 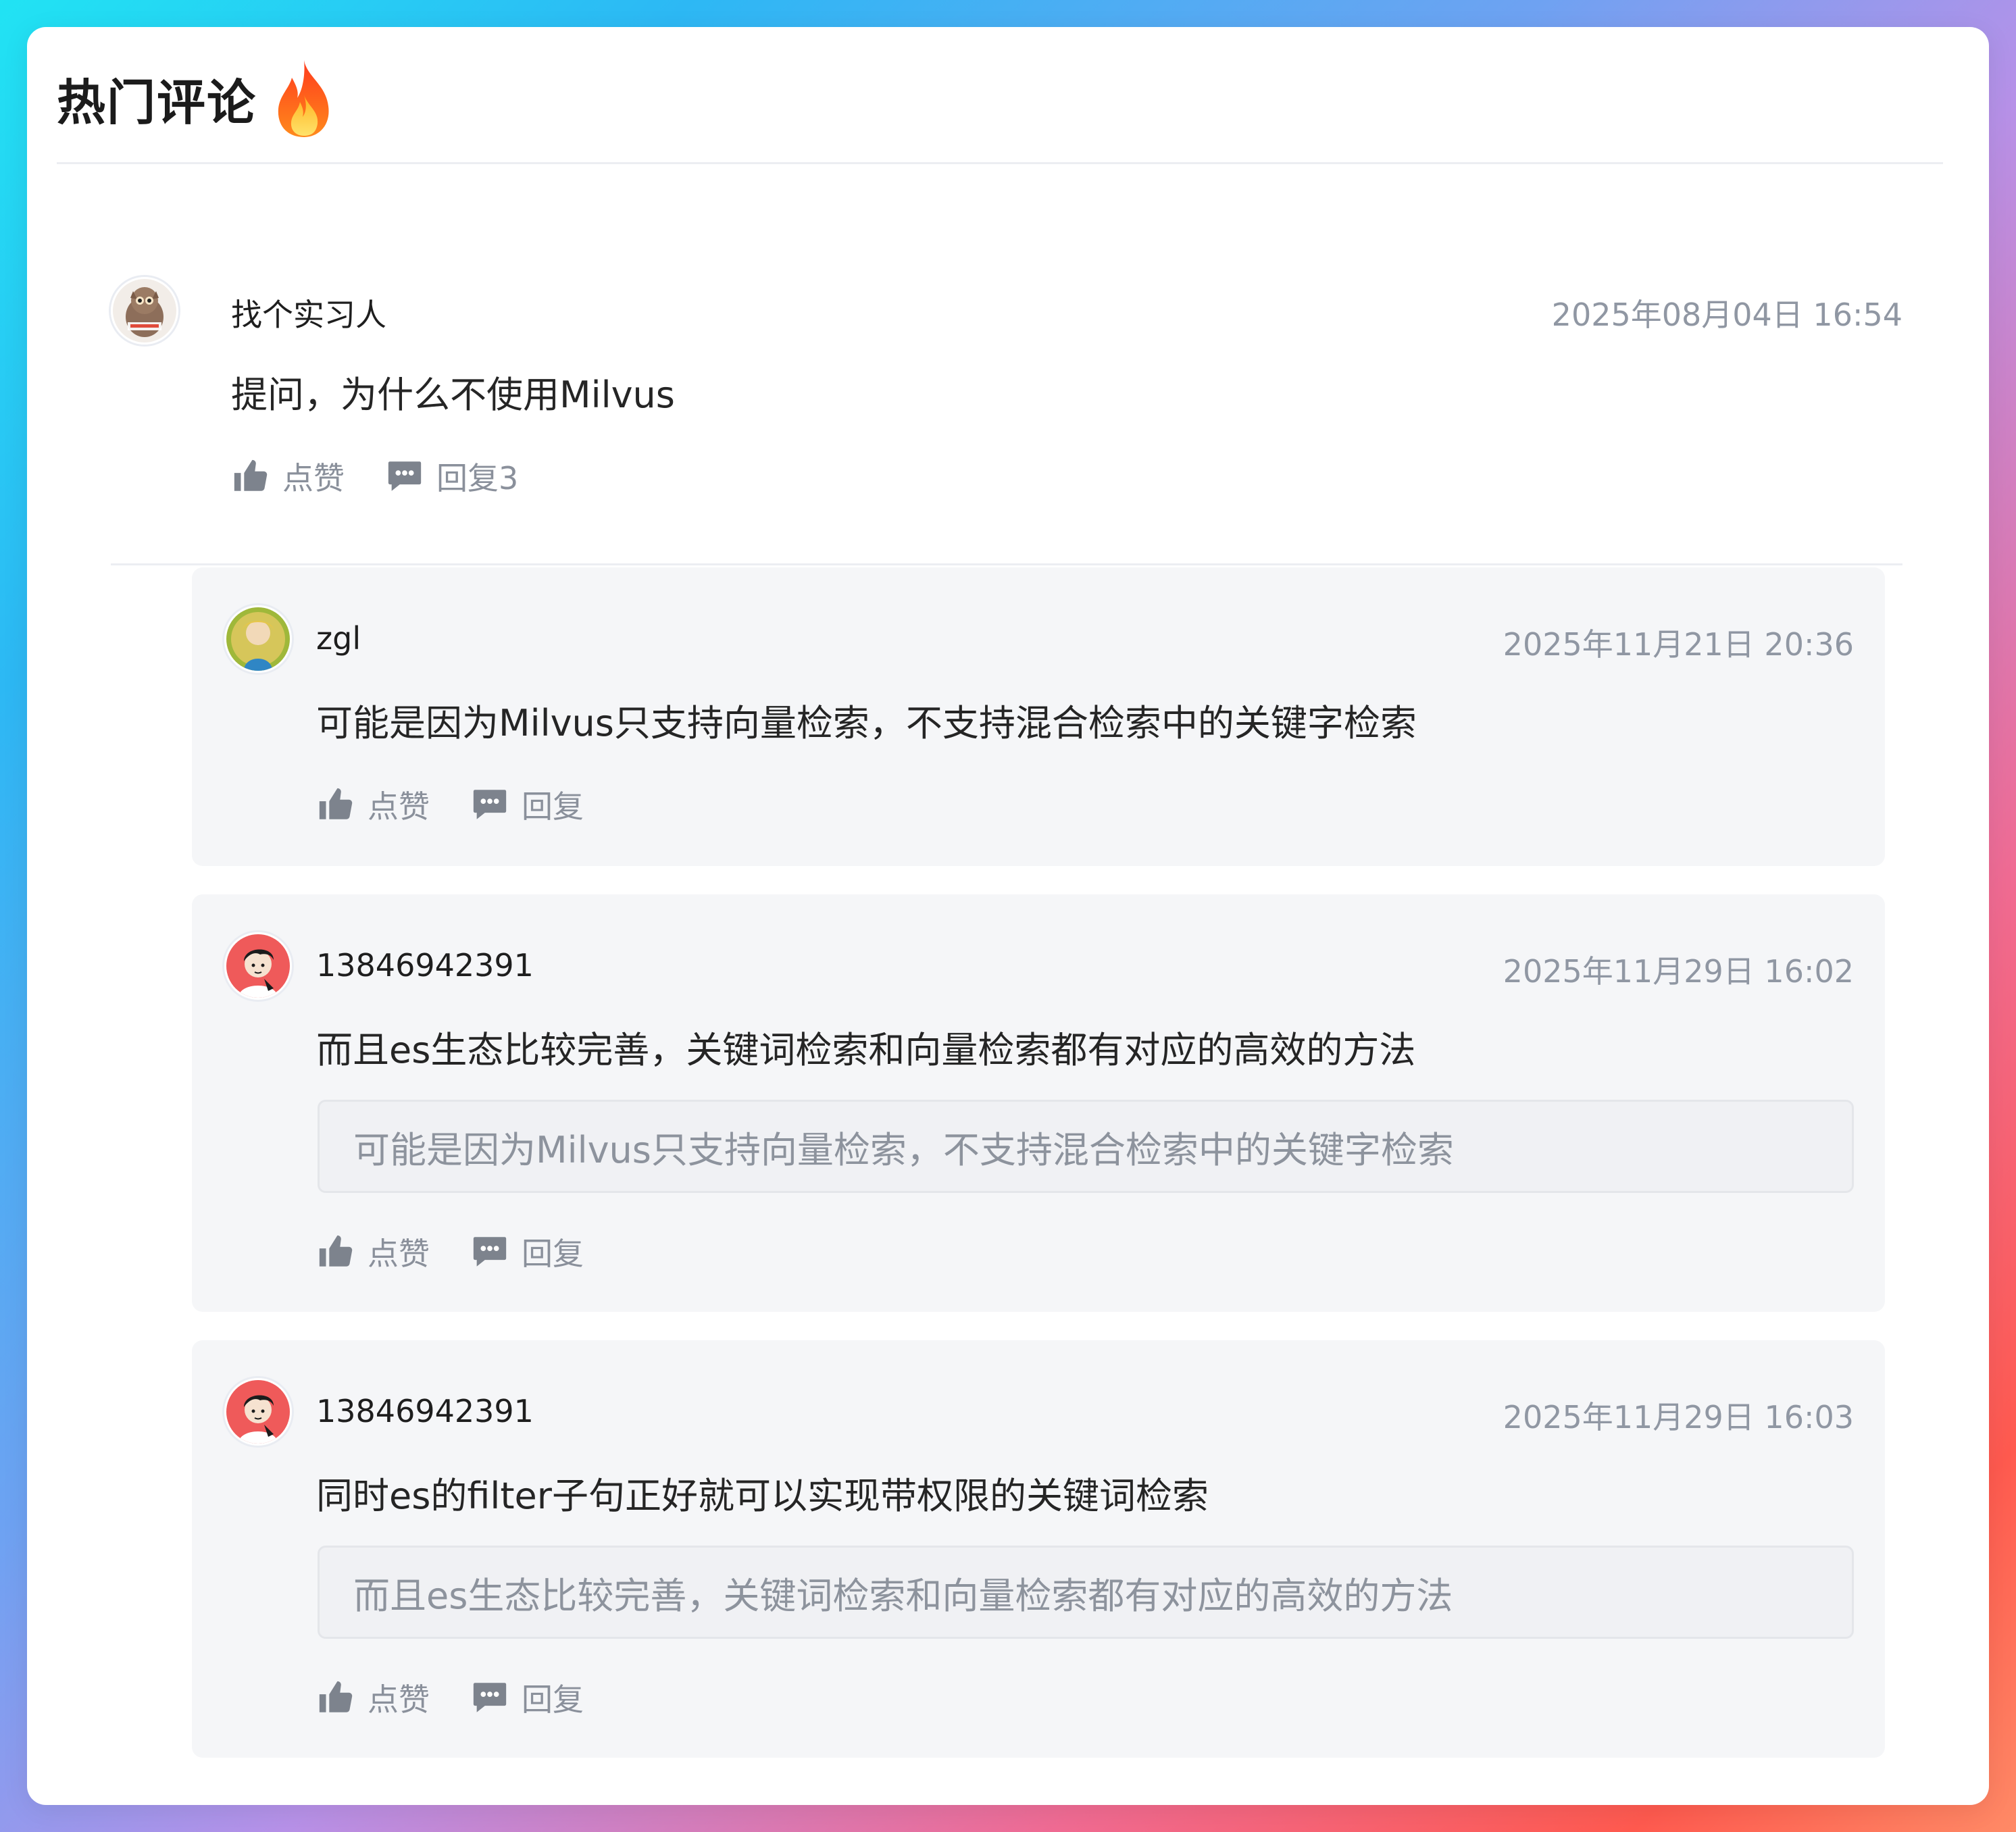 I want to click on reply-time: 2025年11月29日 16:02, so click(x=1679, y=971).